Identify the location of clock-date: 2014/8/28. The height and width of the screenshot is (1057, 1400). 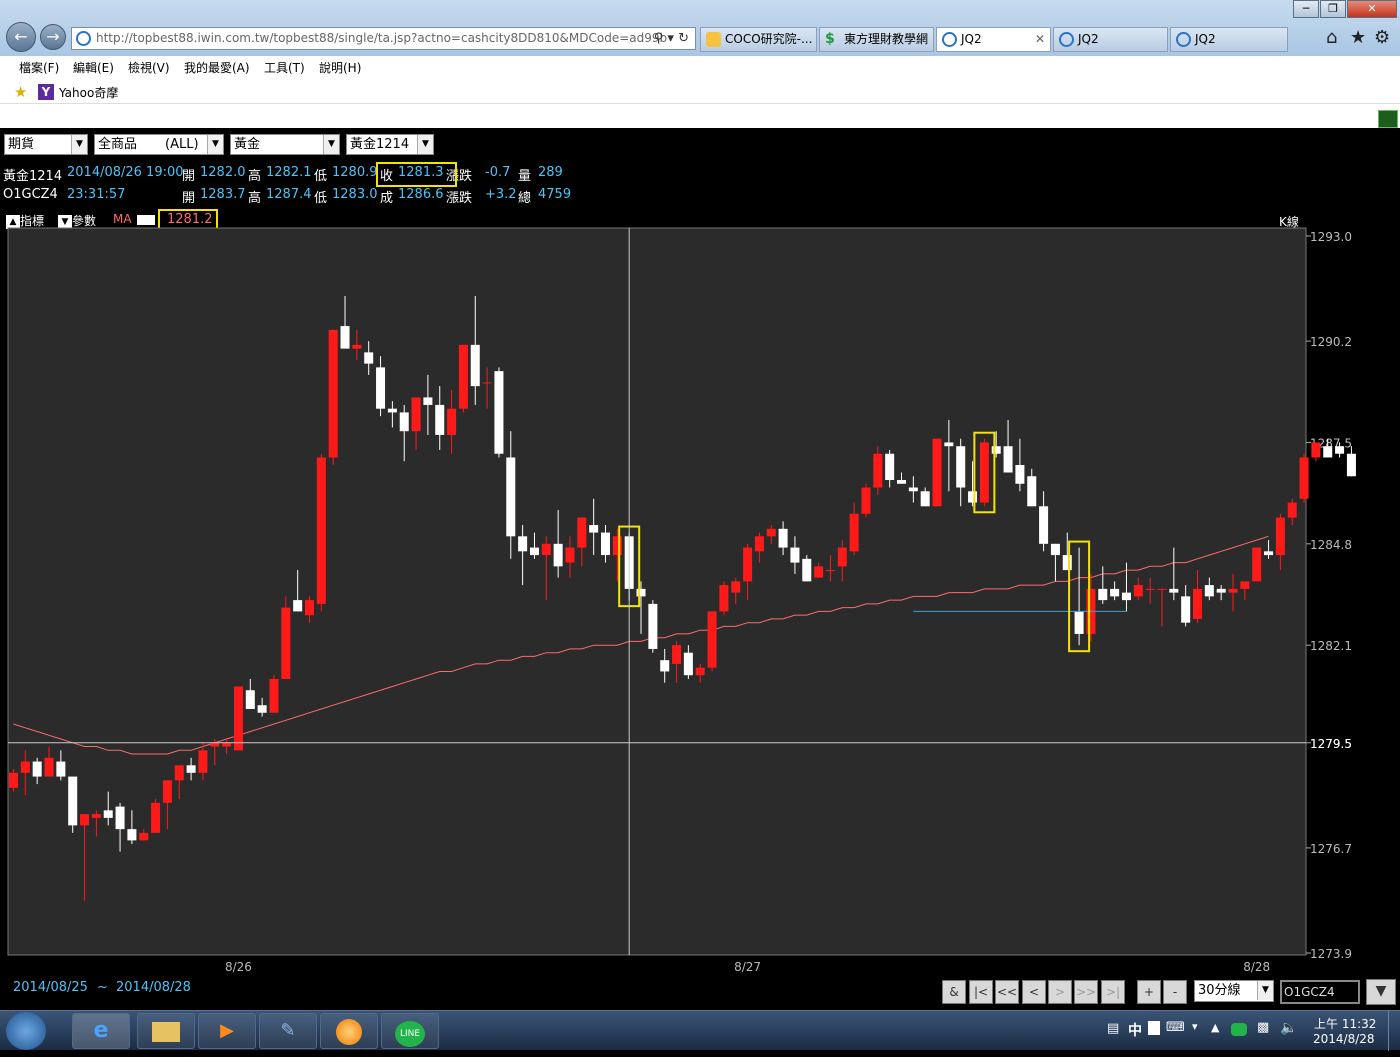
(1344, 1039).